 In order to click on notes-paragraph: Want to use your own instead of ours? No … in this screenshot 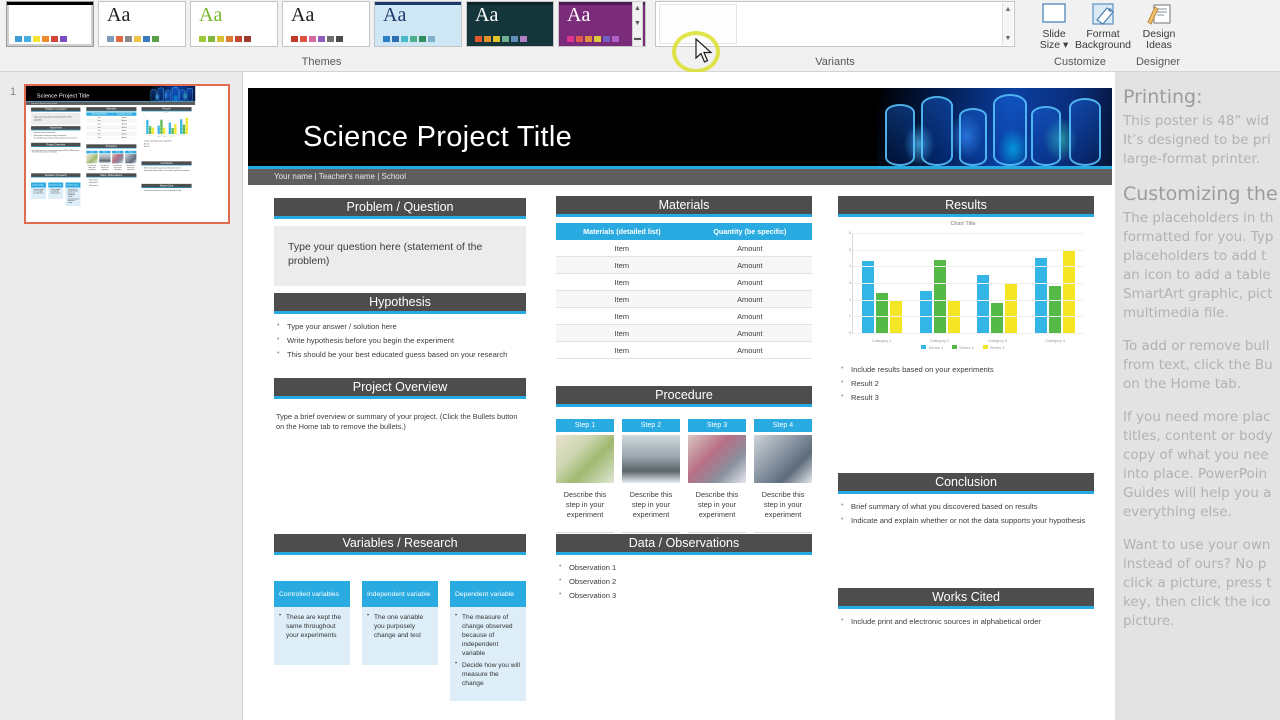, I will do `click(1201, 583)`.